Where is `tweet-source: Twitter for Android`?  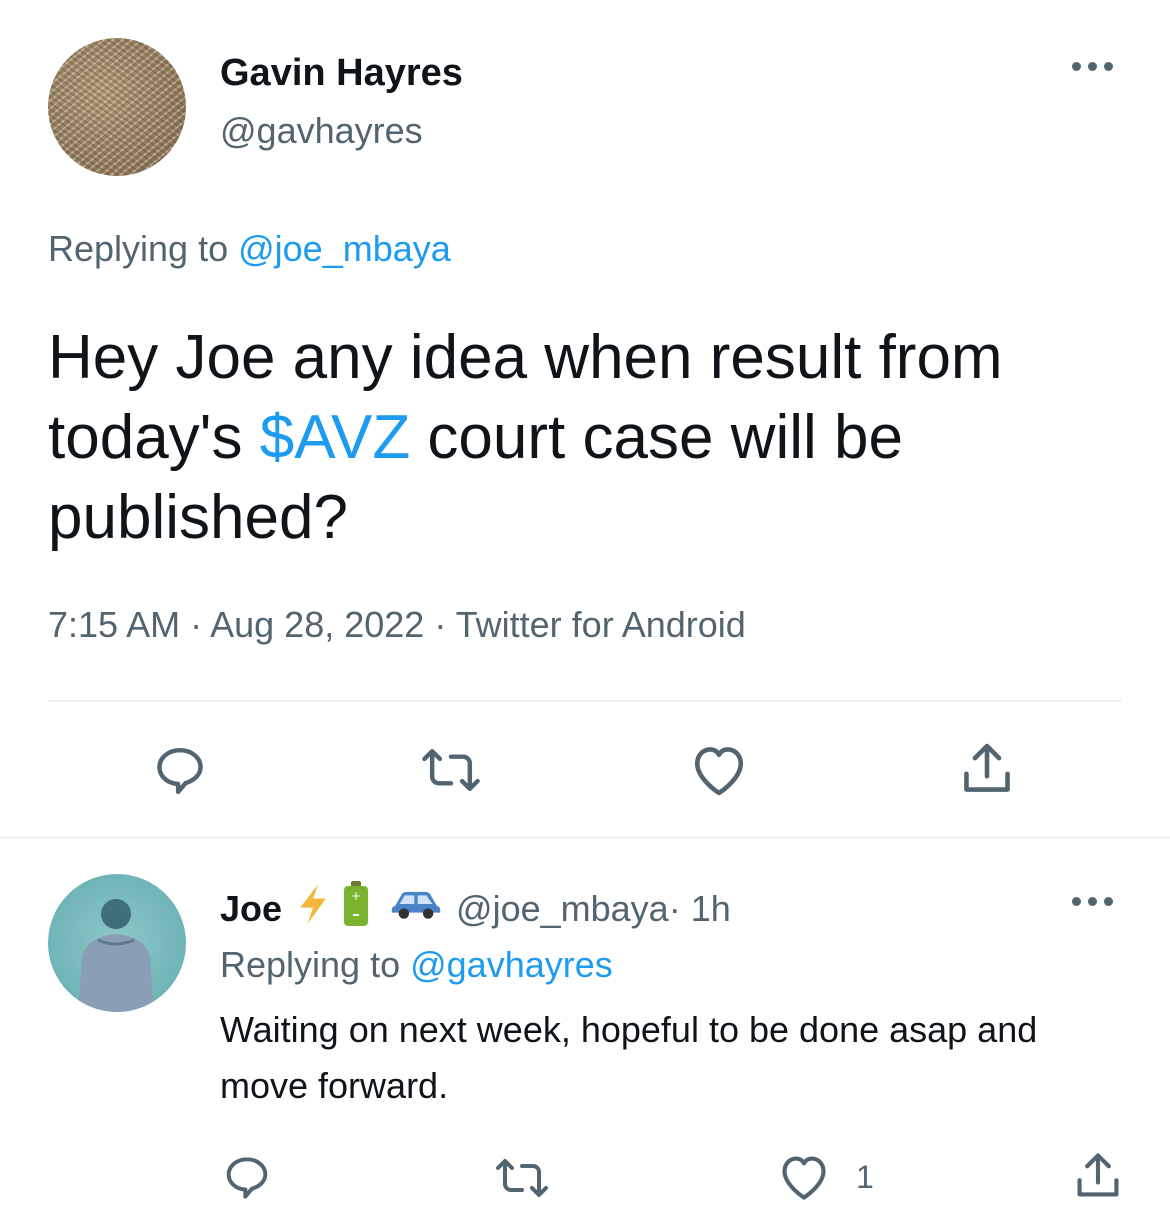
tweet-source: Twitter for Android is located at coordinates (601, 624).